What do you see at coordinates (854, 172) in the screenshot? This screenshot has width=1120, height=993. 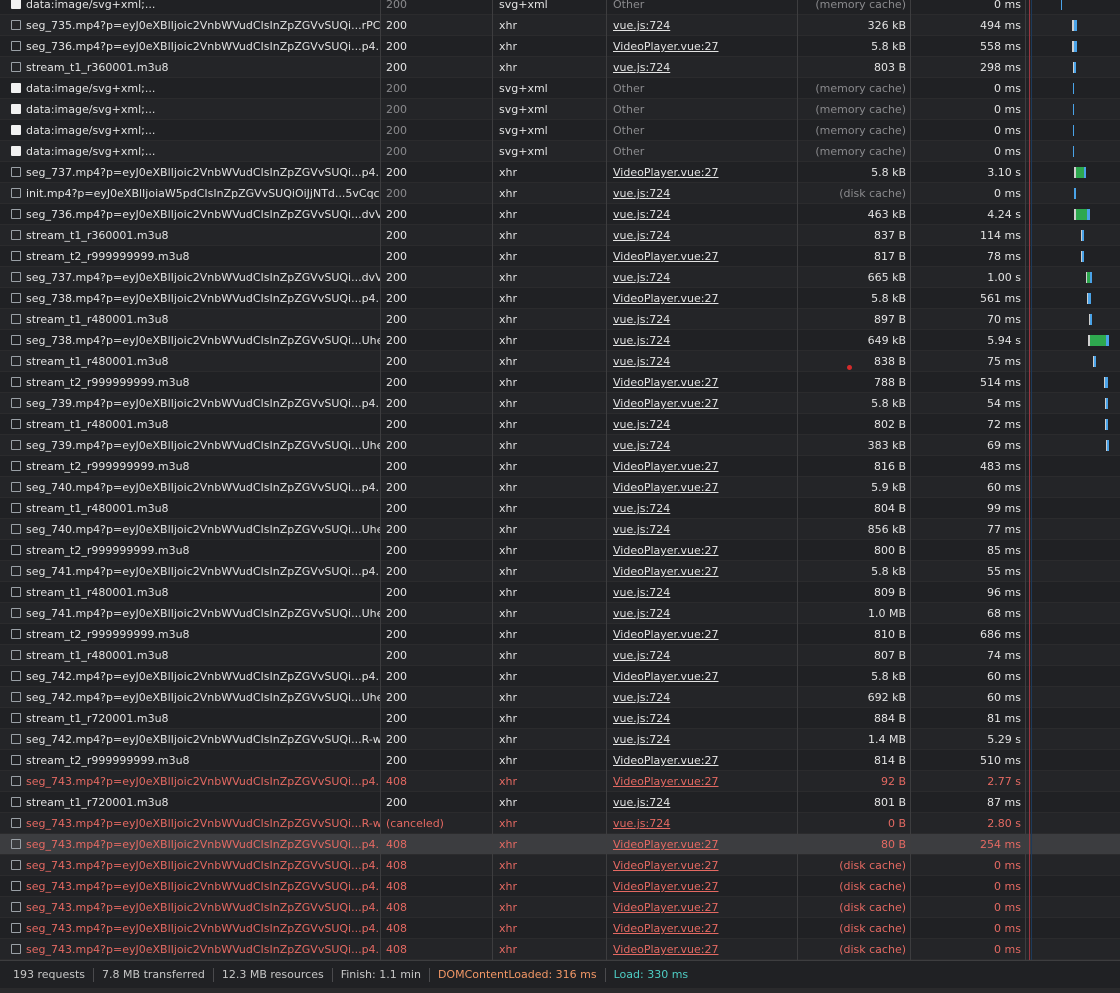 I see `size-cell: 5.8 kB` at bounding box center [854, 172].